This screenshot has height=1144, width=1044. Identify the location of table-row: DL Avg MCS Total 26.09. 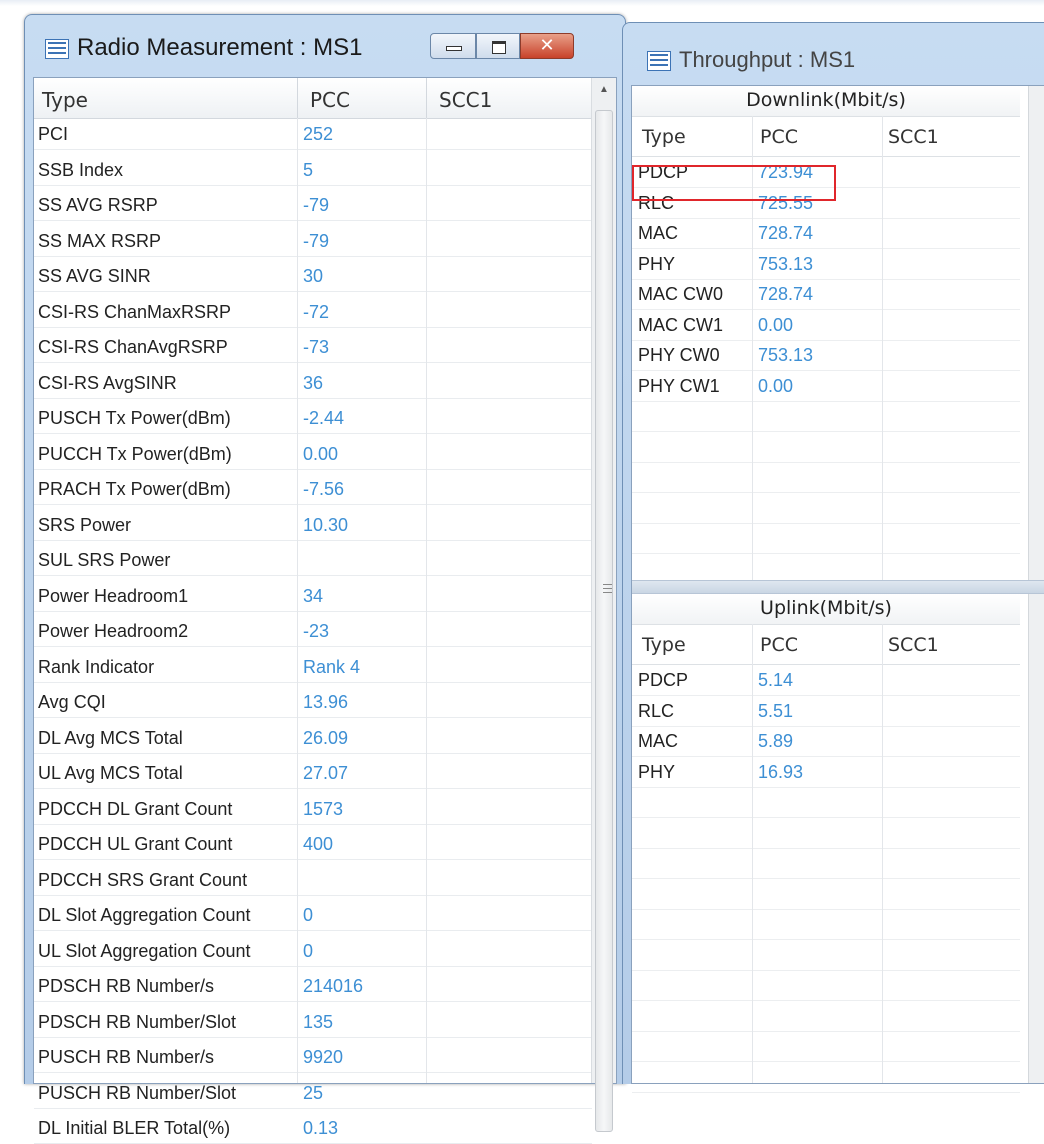
(313, 738).